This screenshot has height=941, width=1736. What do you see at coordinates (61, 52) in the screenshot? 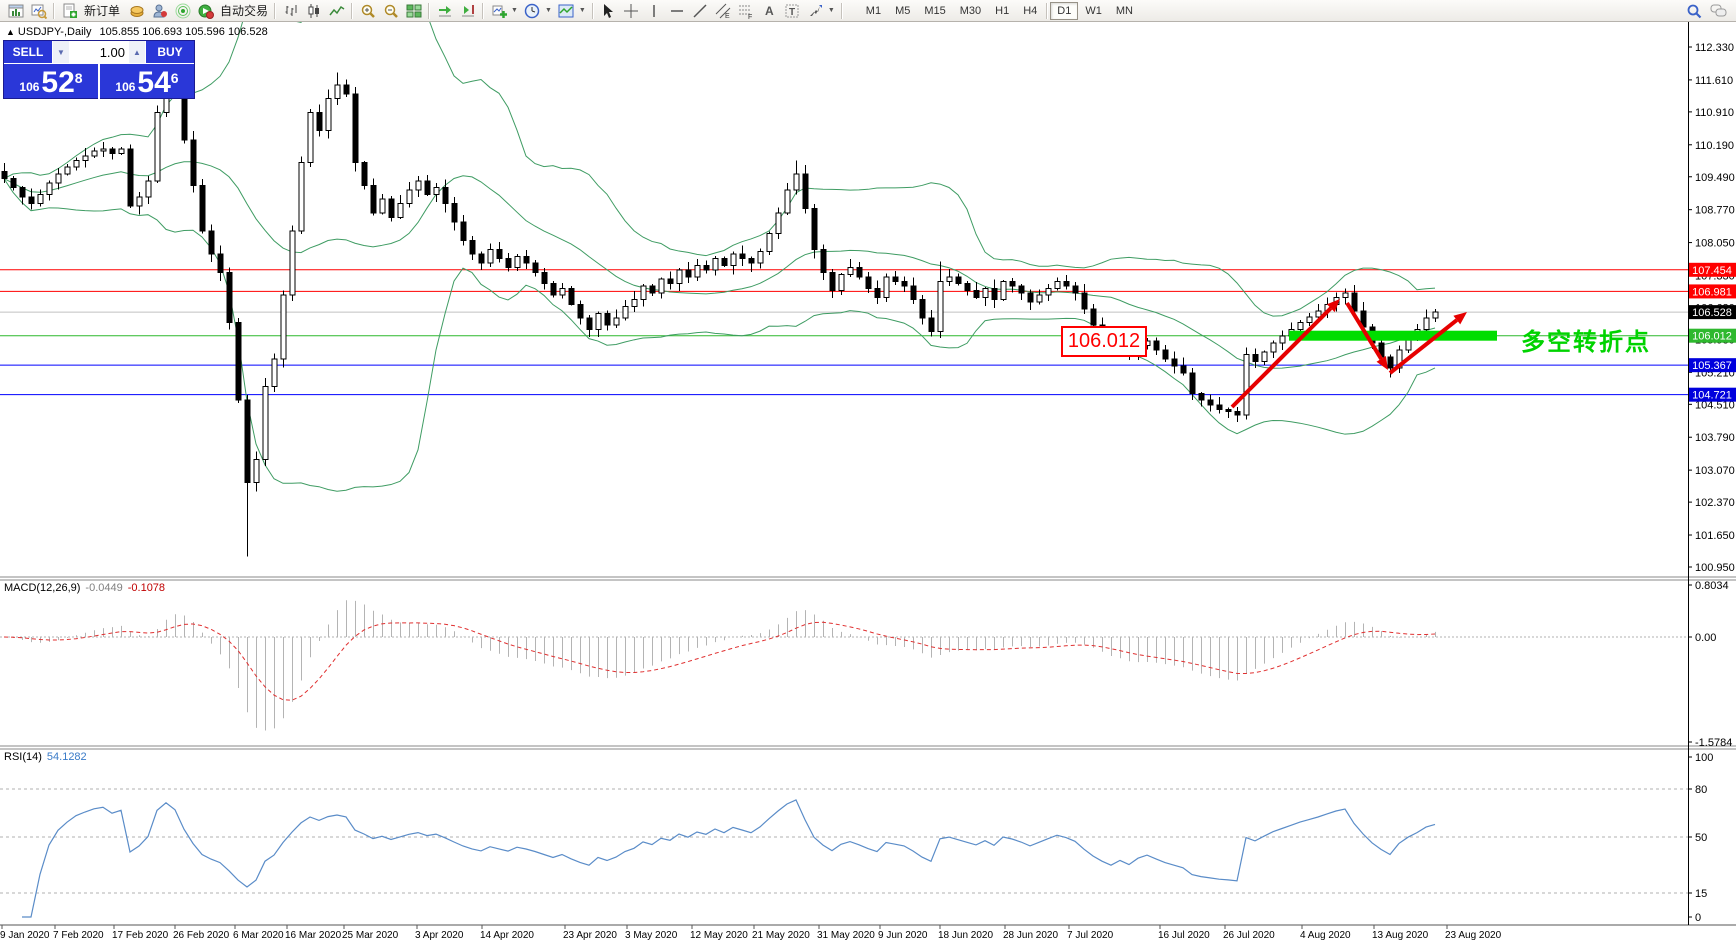
I see `volume-decrease-button: ▼` at bounding box center [61, 52].